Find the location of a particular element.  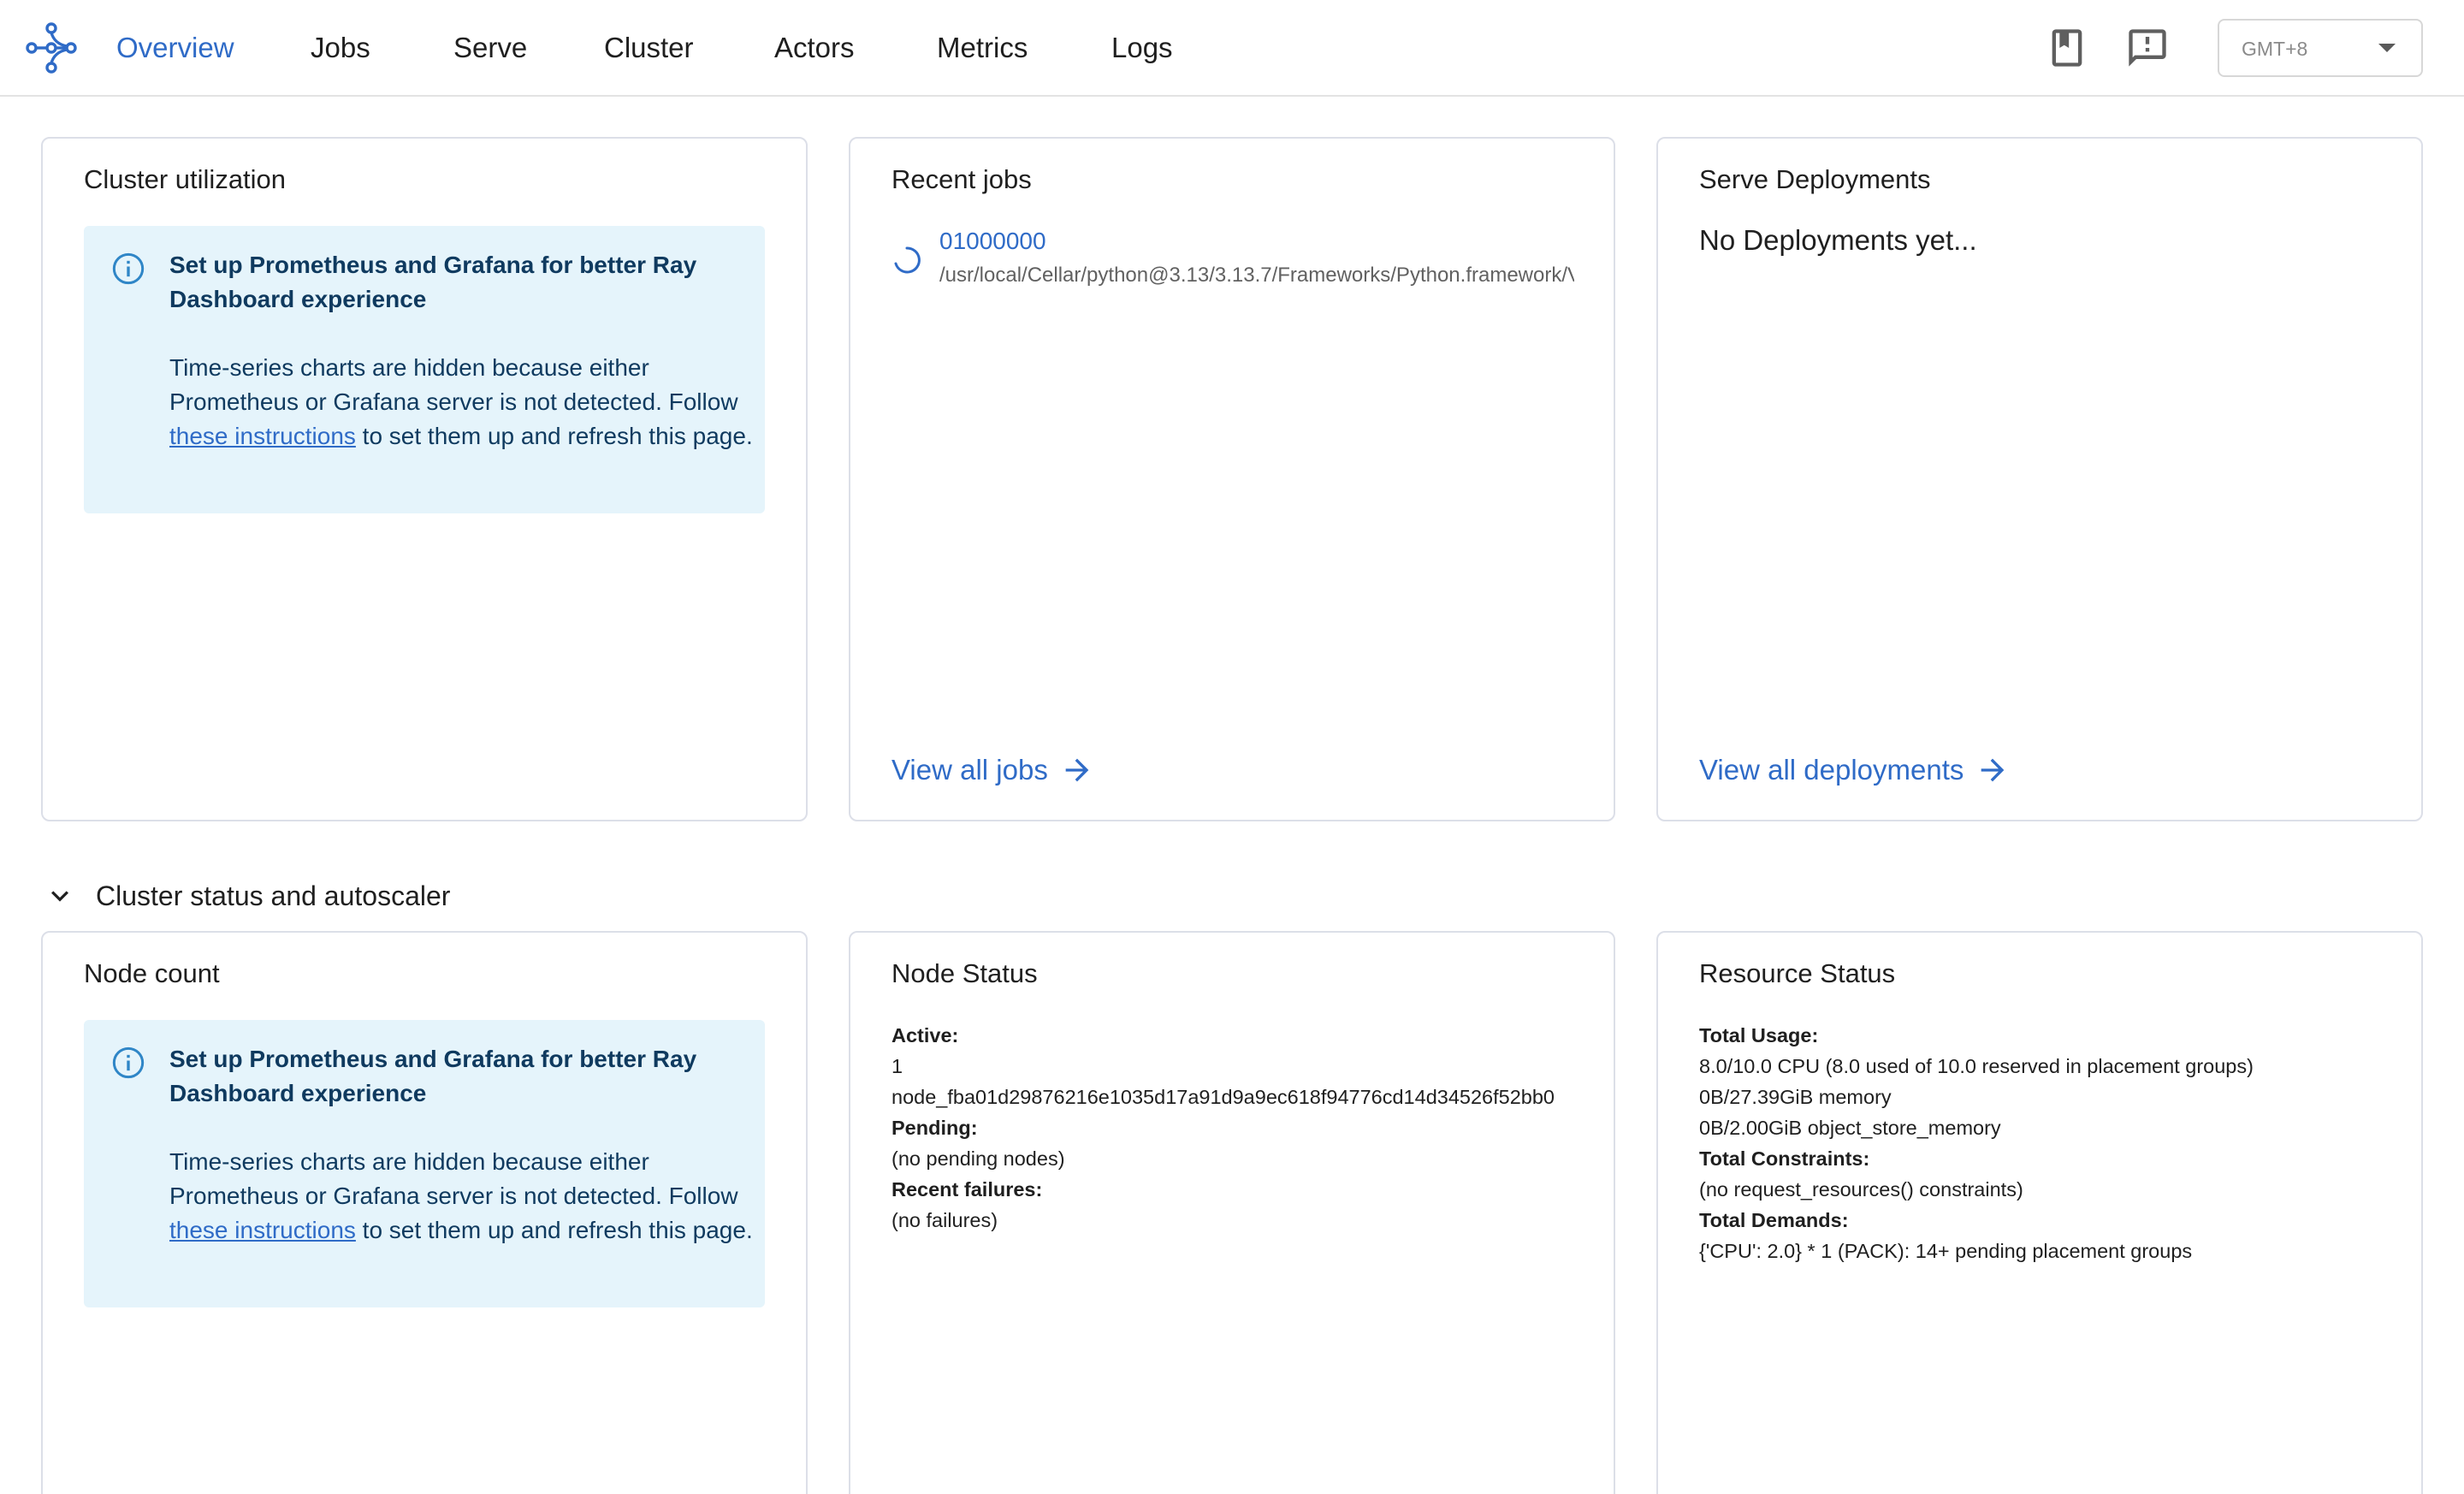

object-store-usage: 0B/2.00GiB object_store_memory is located at coordinates (1850, 1128).